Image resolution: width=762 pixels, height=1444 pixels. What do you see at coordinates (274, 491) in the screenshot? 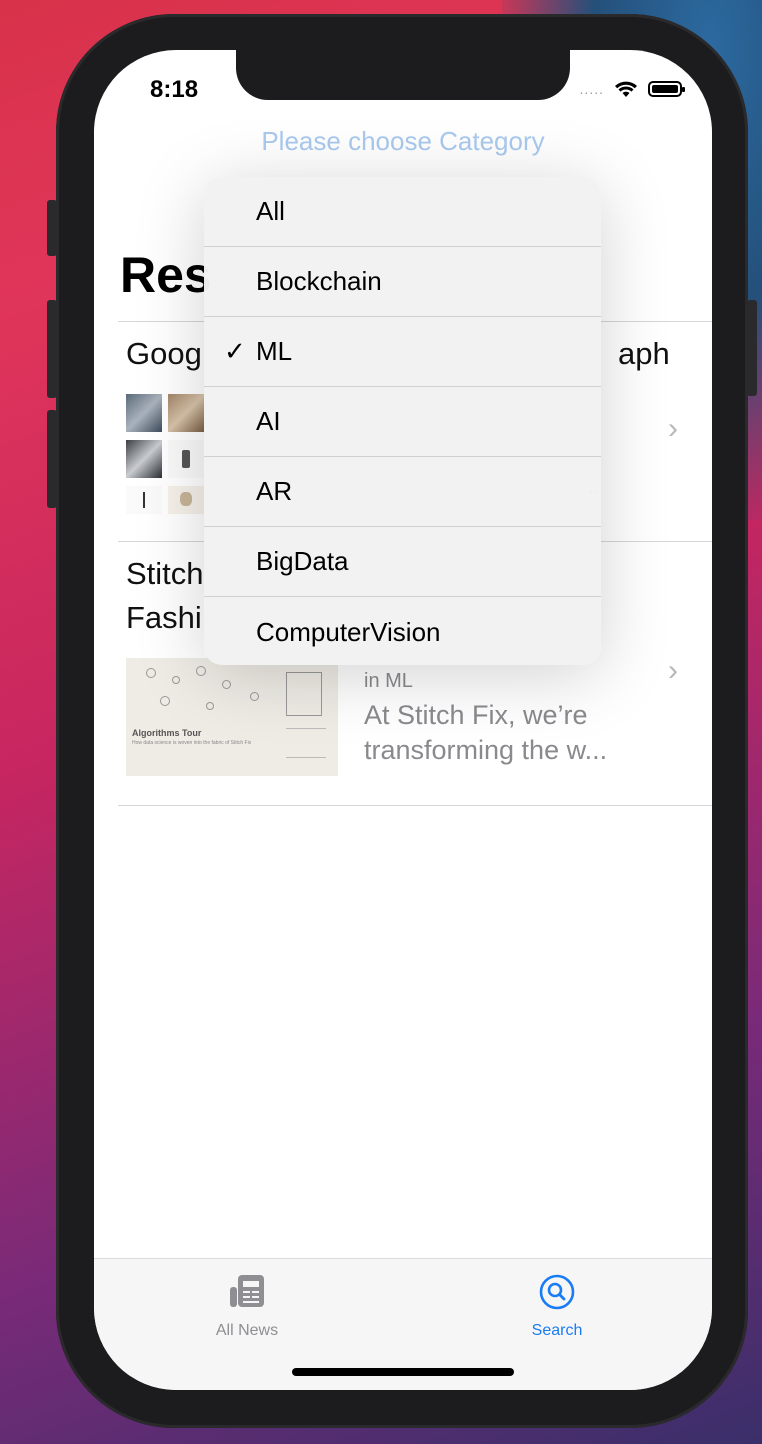
I see `menu-item-label: AR` at bounding box center [274, 491].